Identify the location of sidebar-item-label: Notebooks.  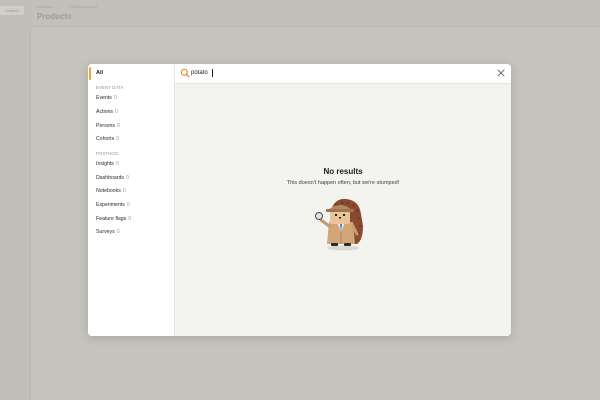
(108, 191).